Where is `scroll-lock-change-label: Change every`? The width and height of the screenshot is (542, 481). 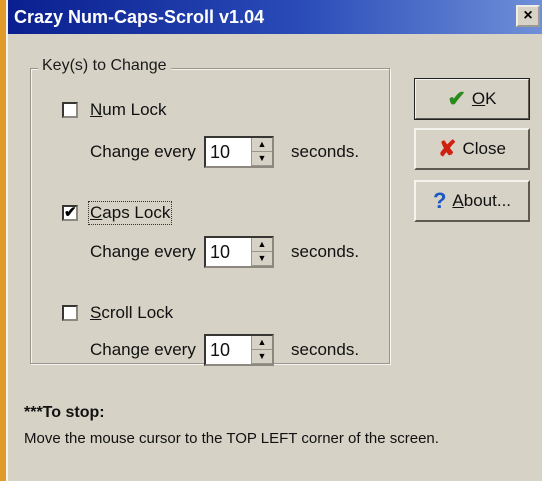
scroll-lock-change-label: Change every is located at coordinates (143, 349).